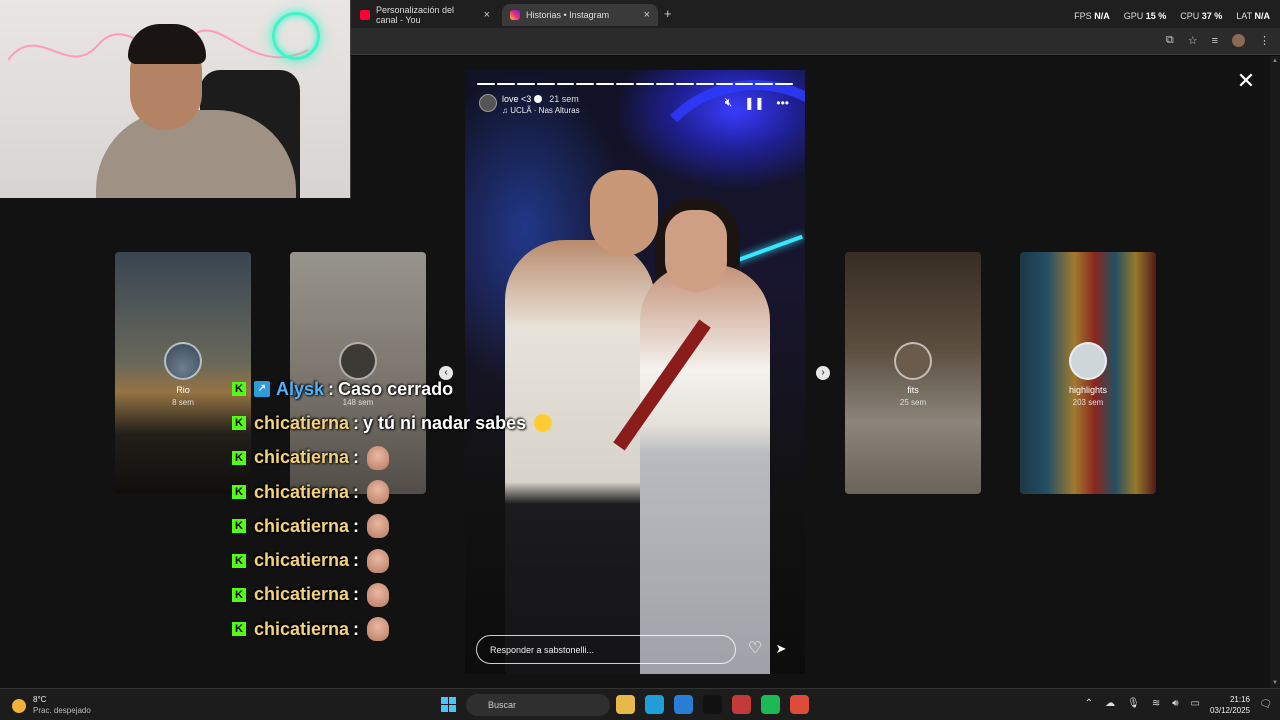  Describe the element at coordinates (754, 103) in the screenshot. I see `pause-icon: ❚❚` at that location.